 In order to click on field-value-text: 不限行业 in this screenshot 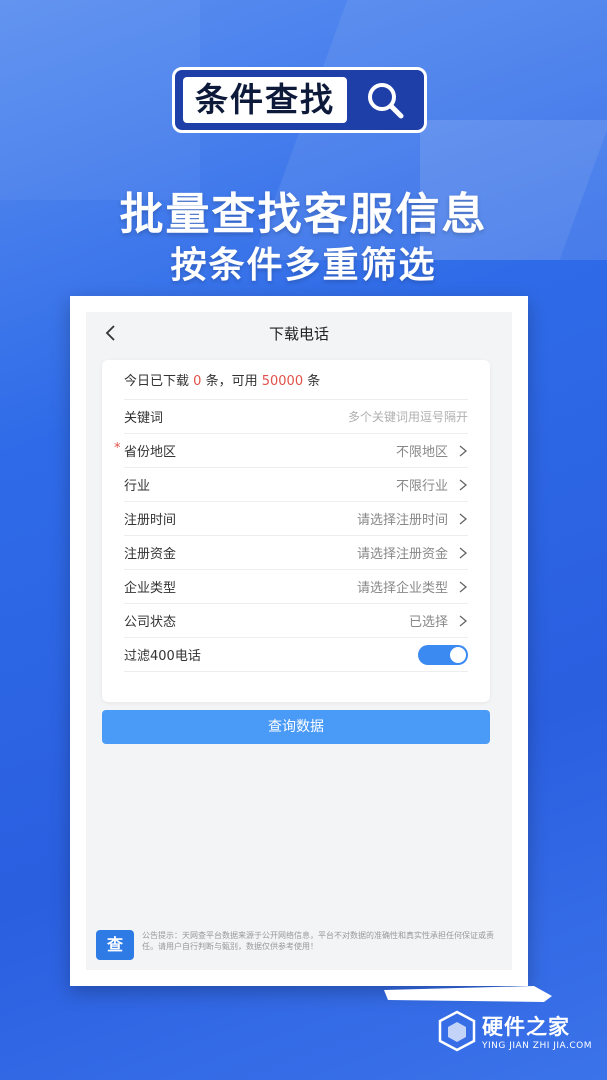, I will do `click(421, 486)`.